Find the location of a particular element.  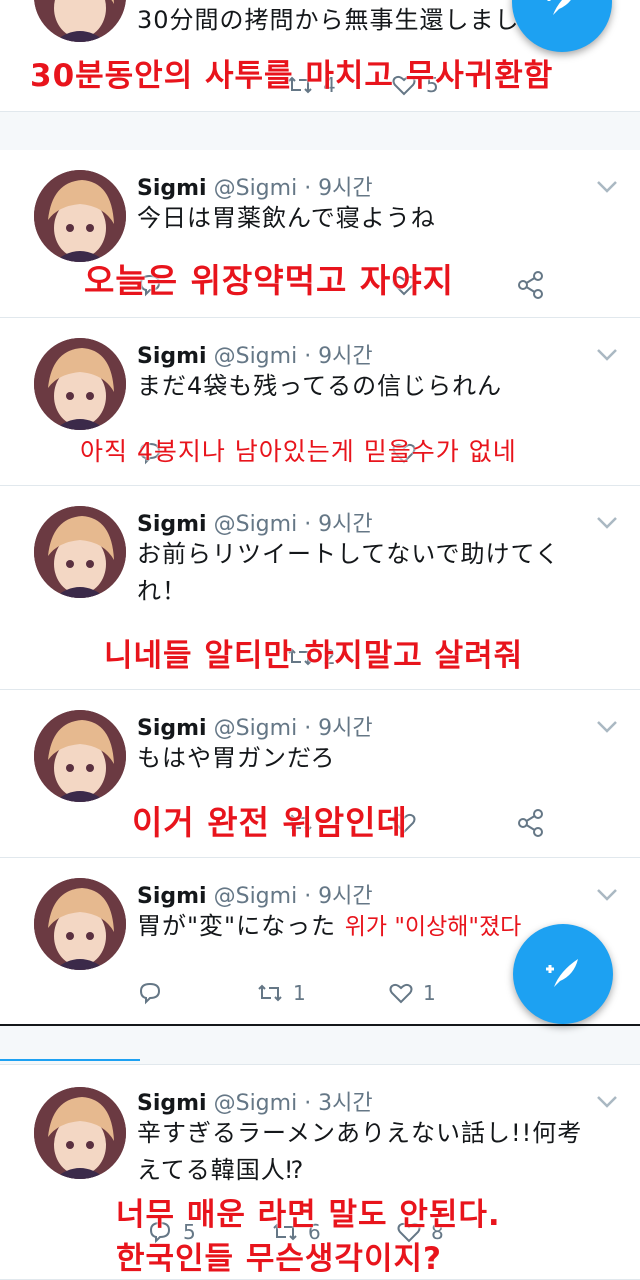

translation-caption: 한국인들 무슨생각이지? is located at coordinates (279, 1259).